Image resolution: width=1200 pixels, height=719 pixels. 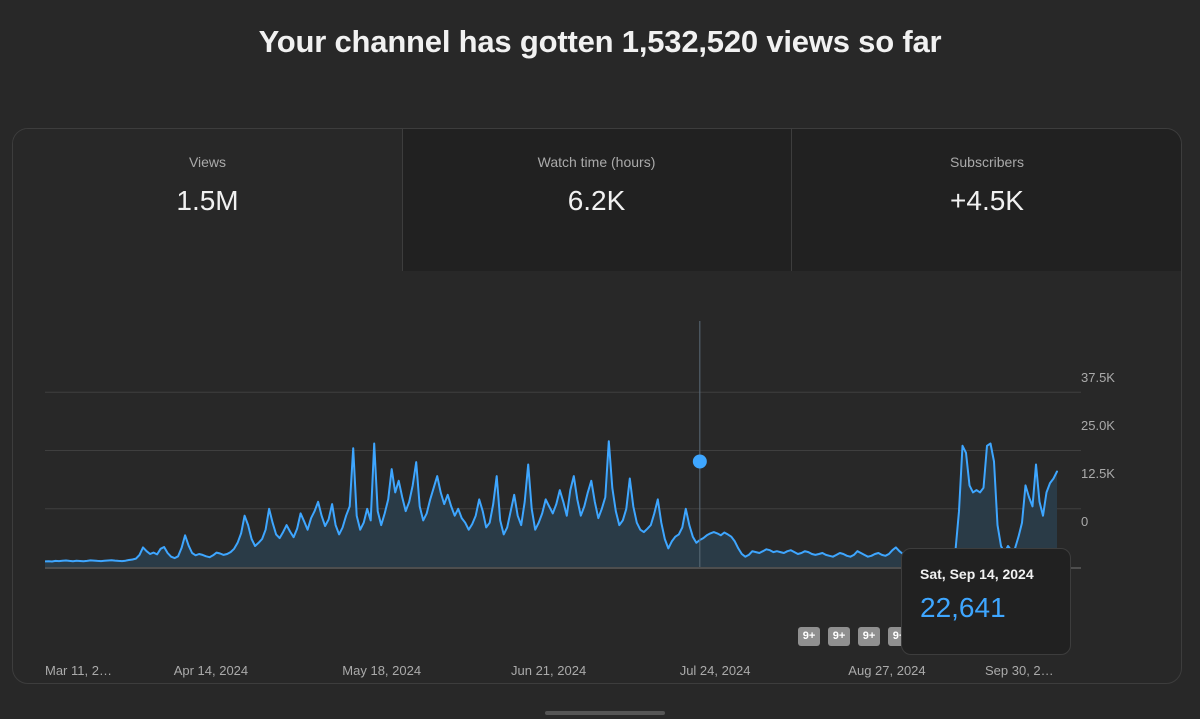 What do you see at coordinates (963, 607) in the screenshot?
I see `tooltip-value: 22,641` at bounding box center [963, 607].